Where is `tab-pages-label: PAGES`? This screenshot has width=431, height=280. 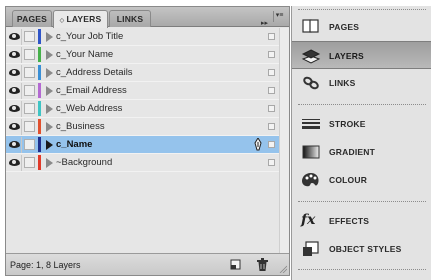
tab-pages-label: PAGES is located at coordinates (32, 19).